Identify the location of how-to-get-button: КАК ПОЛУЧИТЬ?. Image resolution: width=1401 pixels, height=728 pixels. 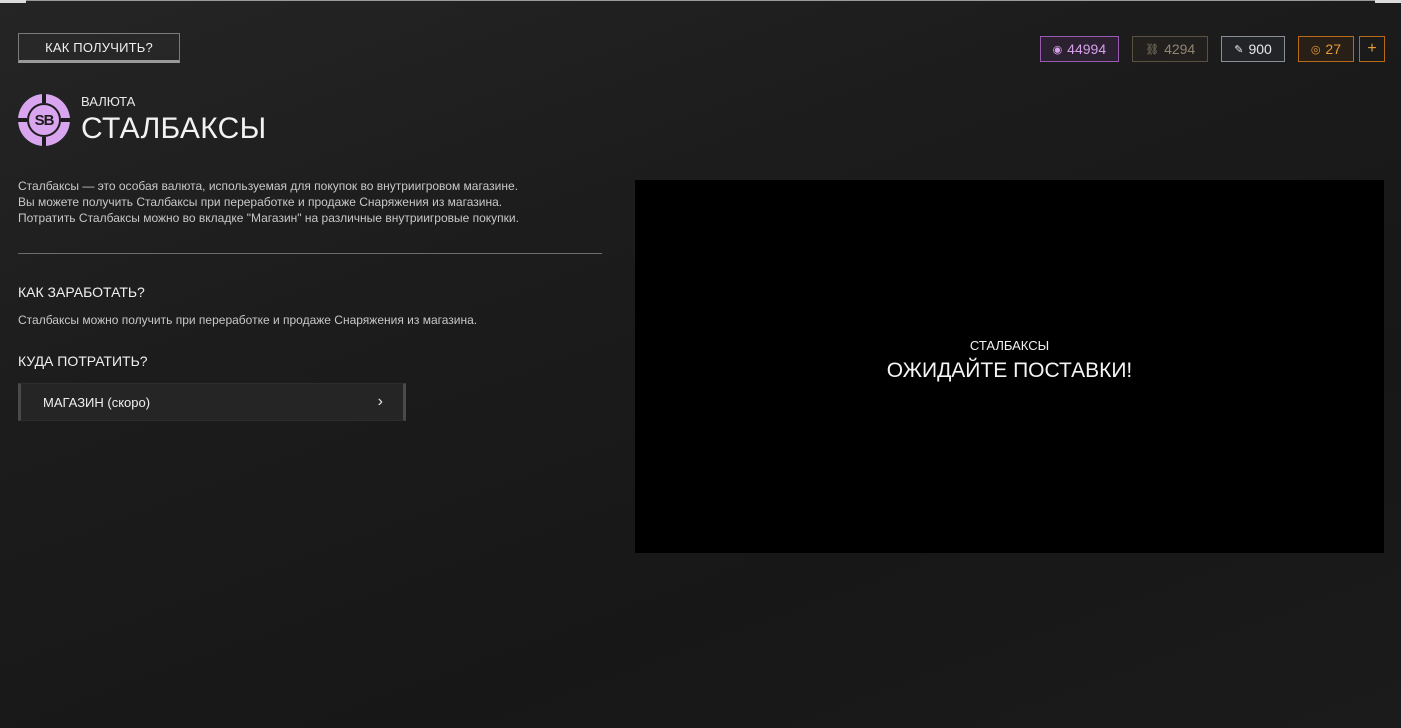
(99, 48).